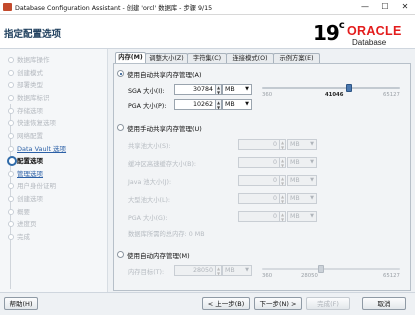 The height and width of the screenshot is (315, 415). Describe the element at coordinates (374, 31) in the screenshot. I see `oracle-logo: ORACLE` at that location.